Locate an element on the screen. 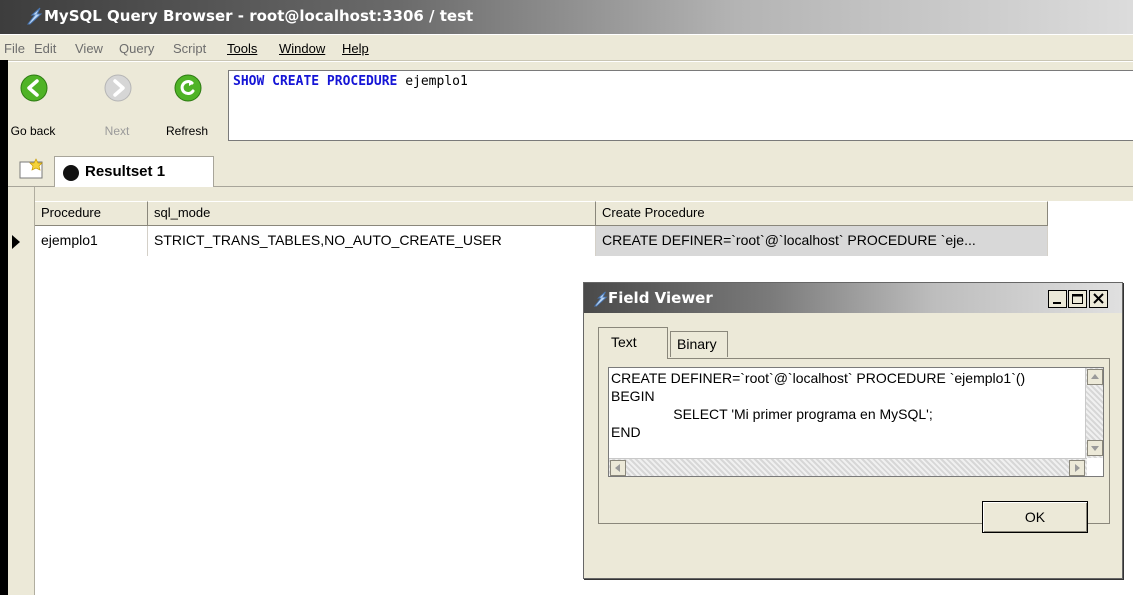 The image size is (1133, 595). scroll-down-button is located at coordinates (1095, 448).